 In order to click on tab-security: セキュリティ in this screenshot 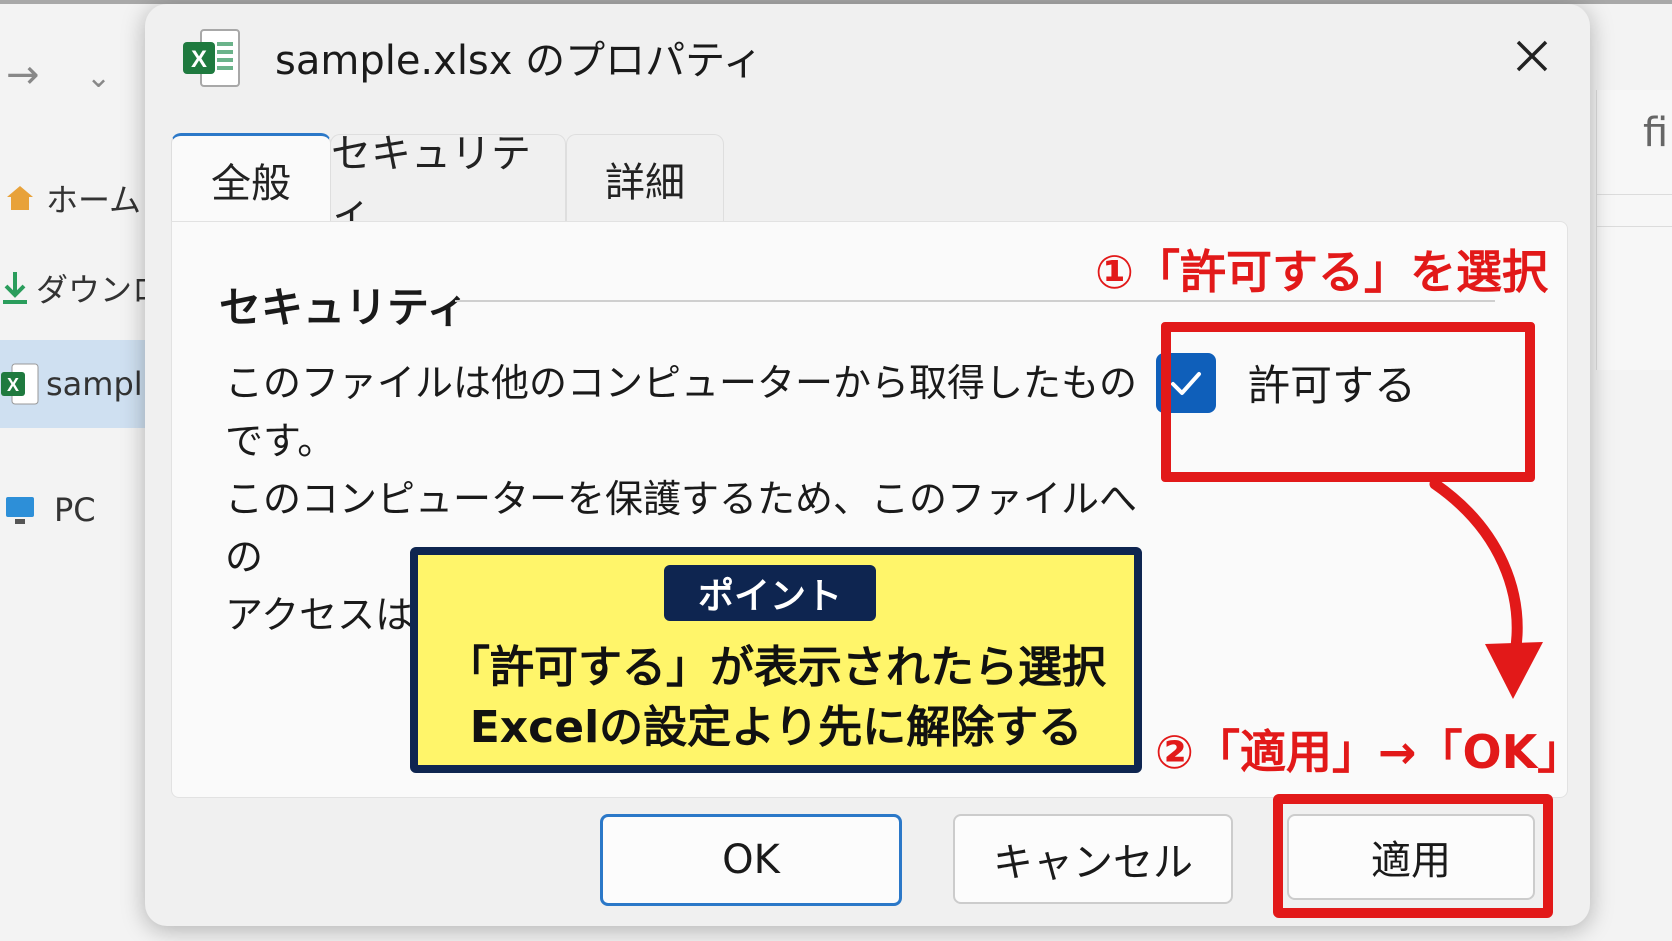, I will do `click(448, 183)`.